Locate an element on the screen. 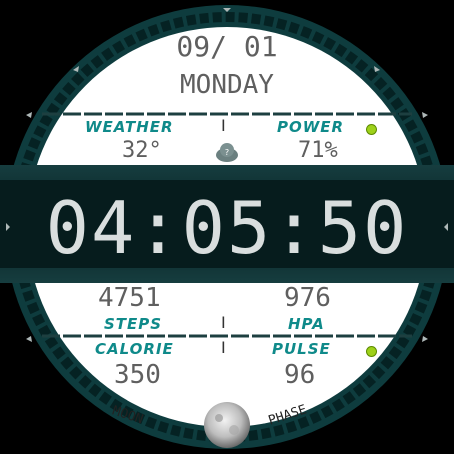 This screenshot has width=454, height=454. divider-top: I is located at coordinates (223, 125).